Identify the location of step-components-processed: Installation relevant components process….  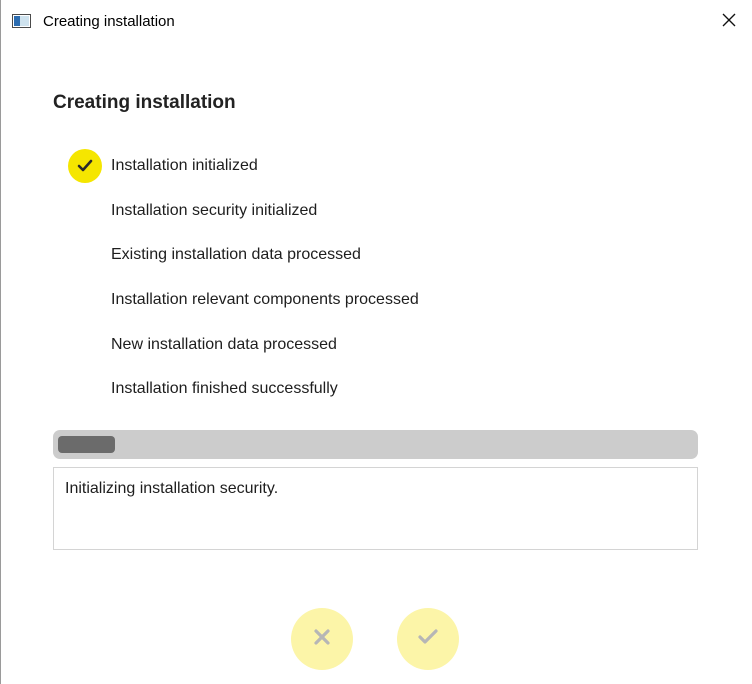
(265, 299).